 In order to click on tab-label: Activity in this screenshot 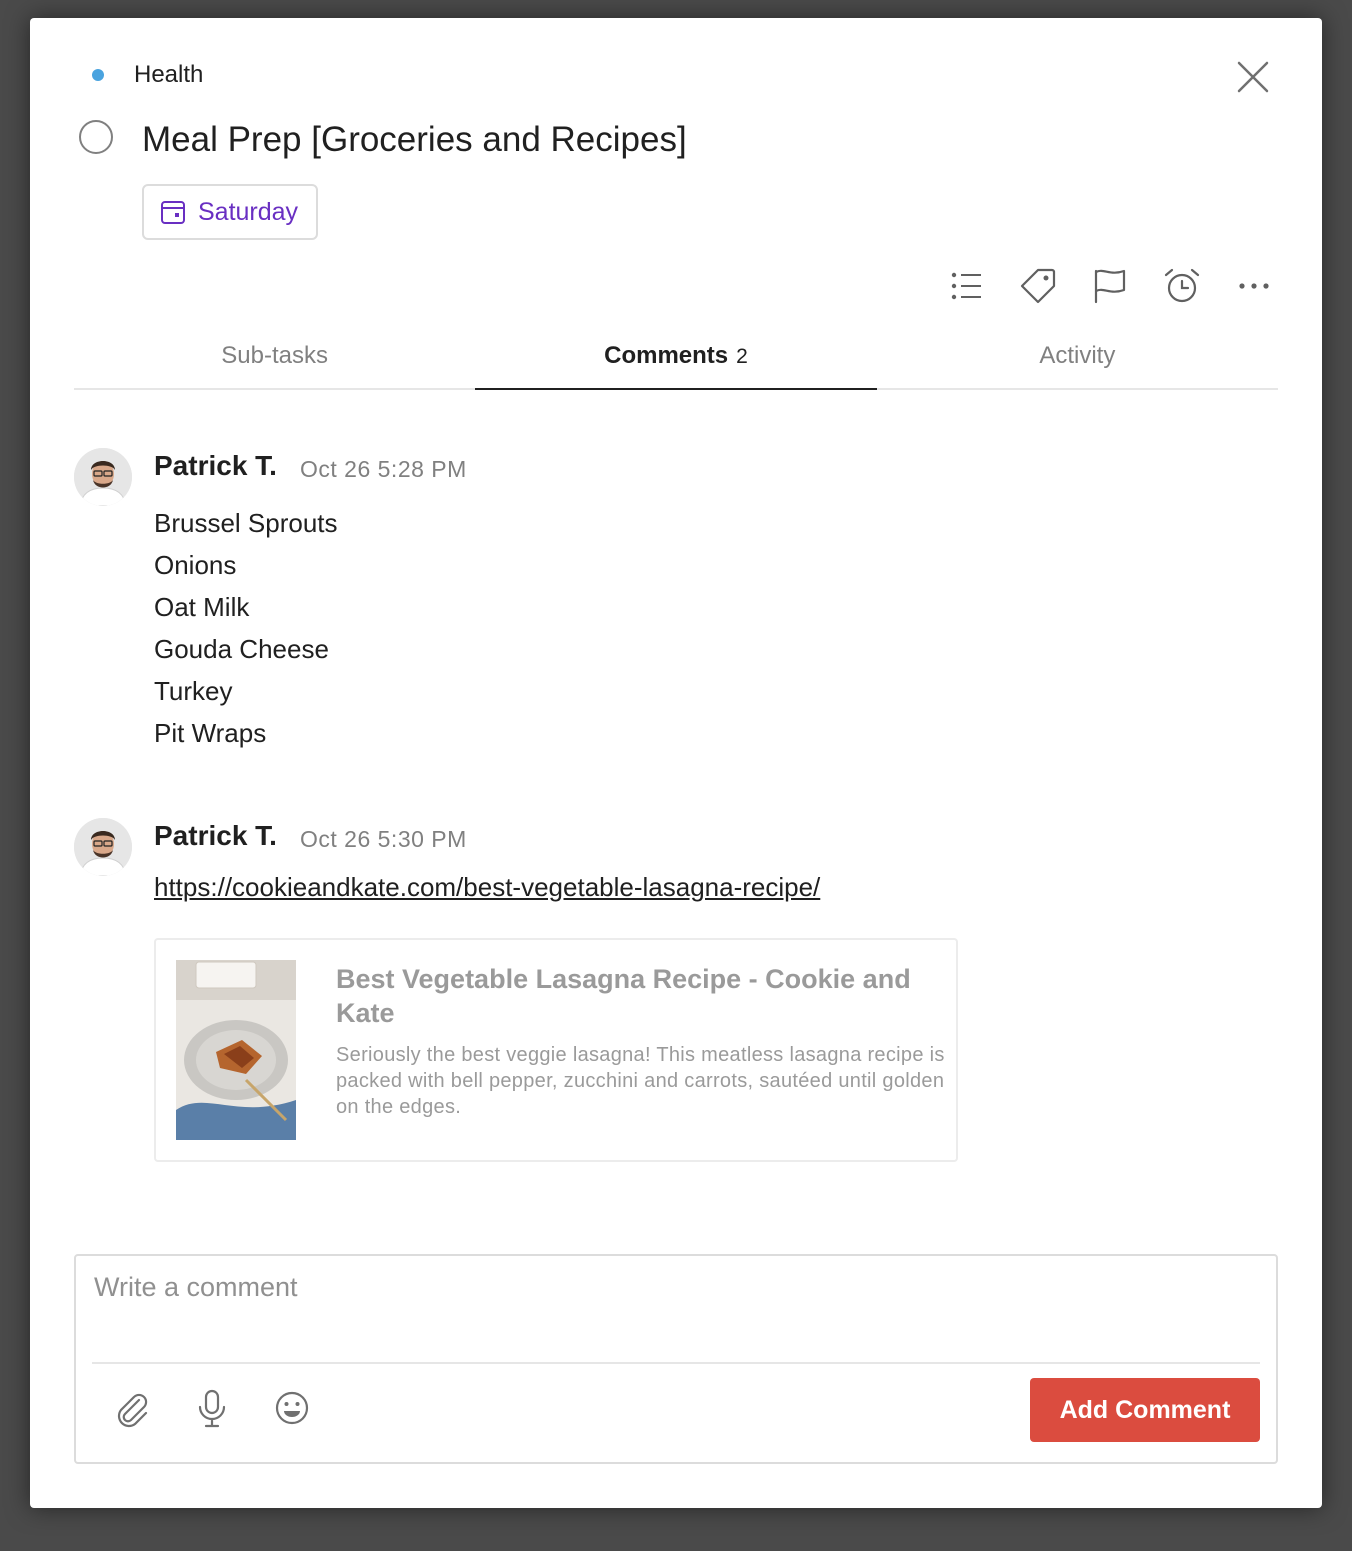, I will do `click(1077, 355)`.